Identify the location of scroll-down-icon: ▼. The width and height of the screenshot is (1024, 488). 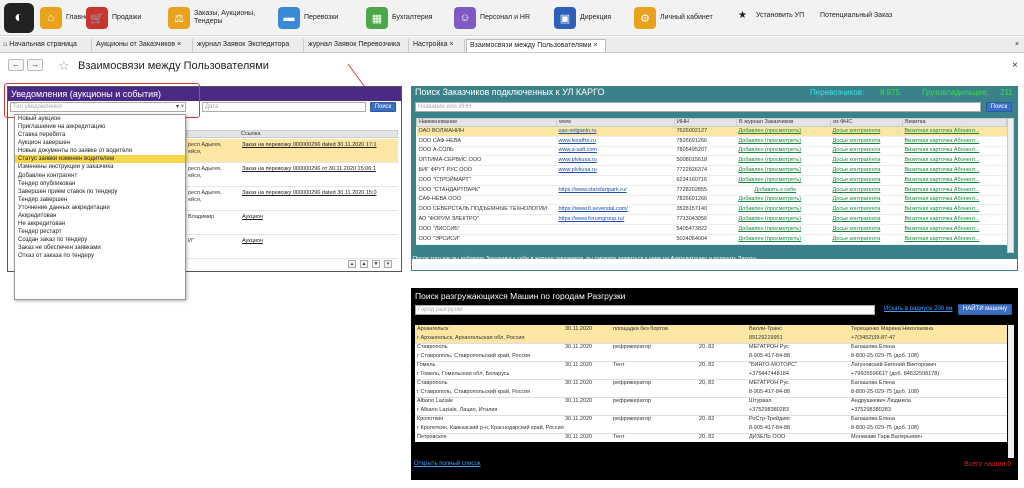
(376, 264).